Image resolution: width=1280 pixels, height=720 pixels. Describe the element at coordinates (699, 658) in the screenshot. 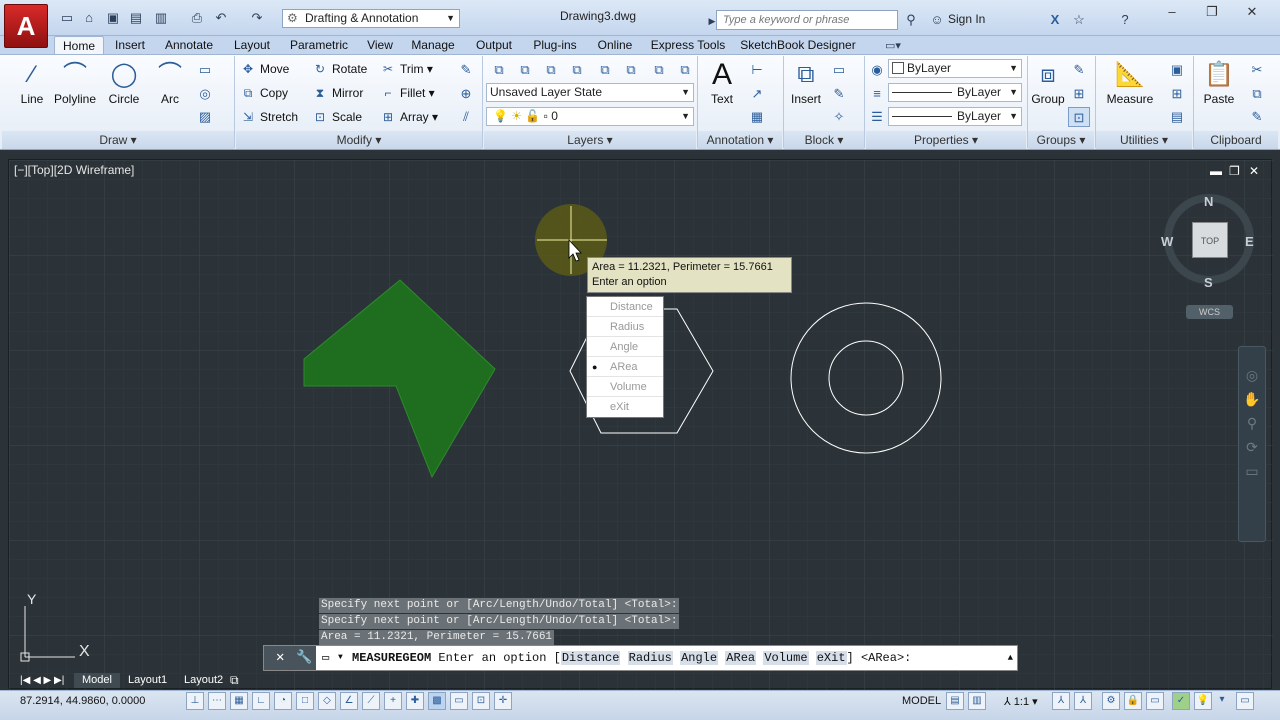

I see `command-option-angle: Angle` at that location.